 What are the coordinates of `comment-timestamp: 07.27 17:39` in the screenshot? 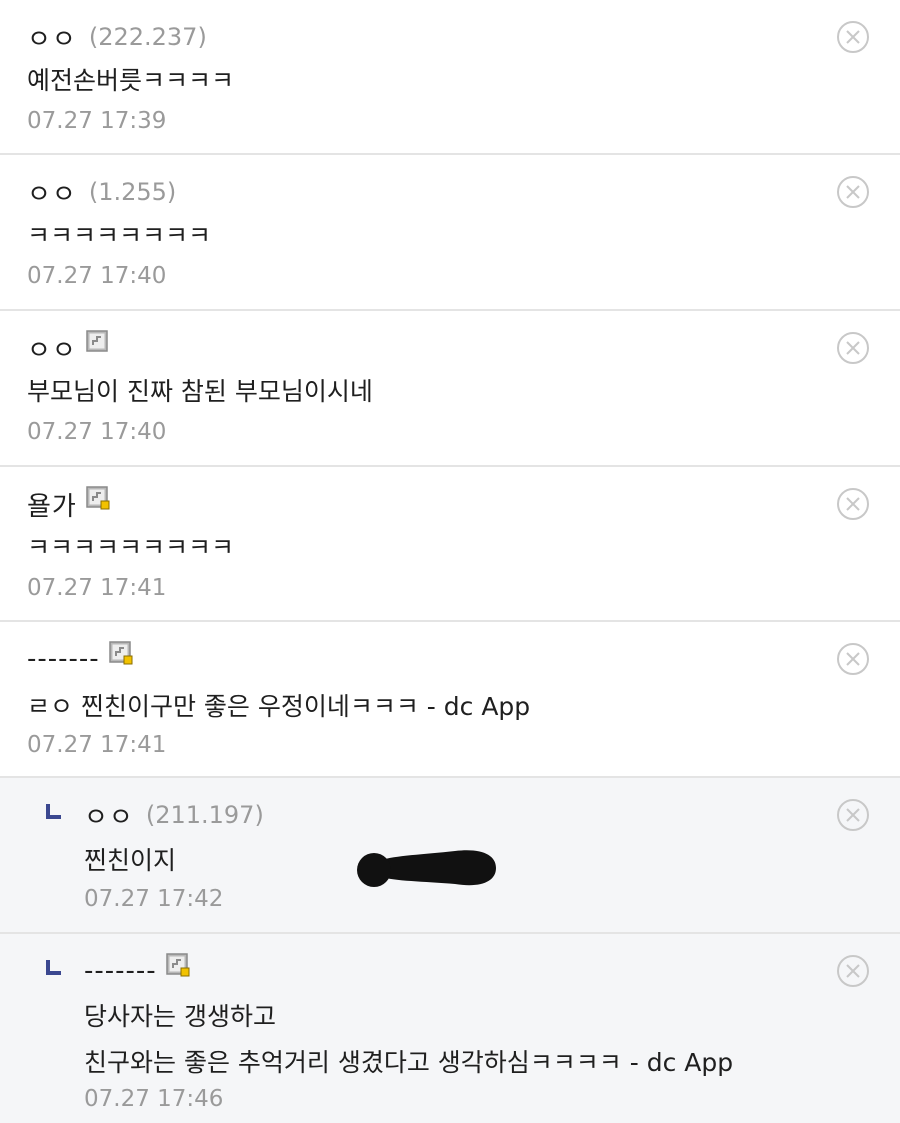 It's located at (97, 121).